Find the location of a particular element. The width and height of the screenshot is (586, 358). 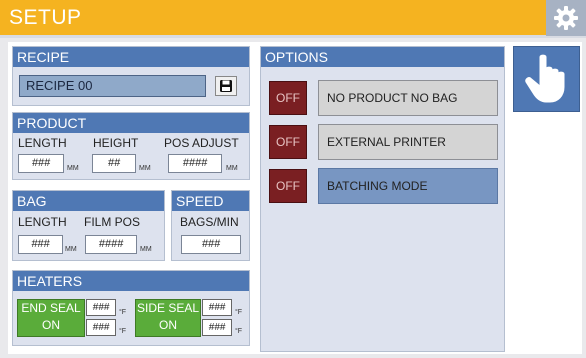

settings-button is located at coordinates (566, 18).